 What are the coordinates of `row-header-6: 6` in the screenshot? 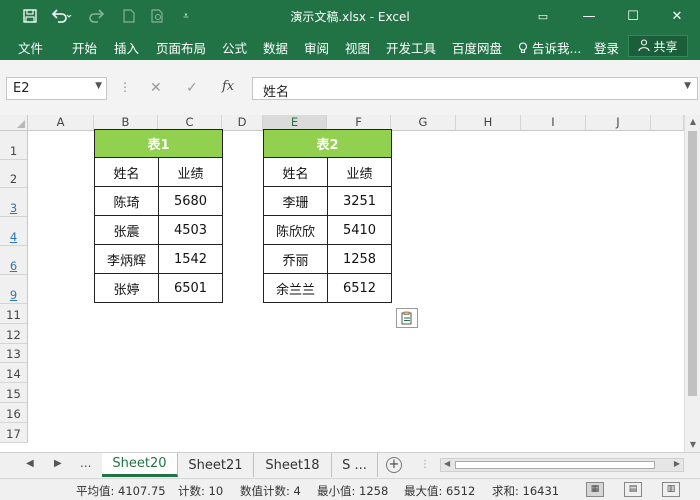 It's located at (14, 260).